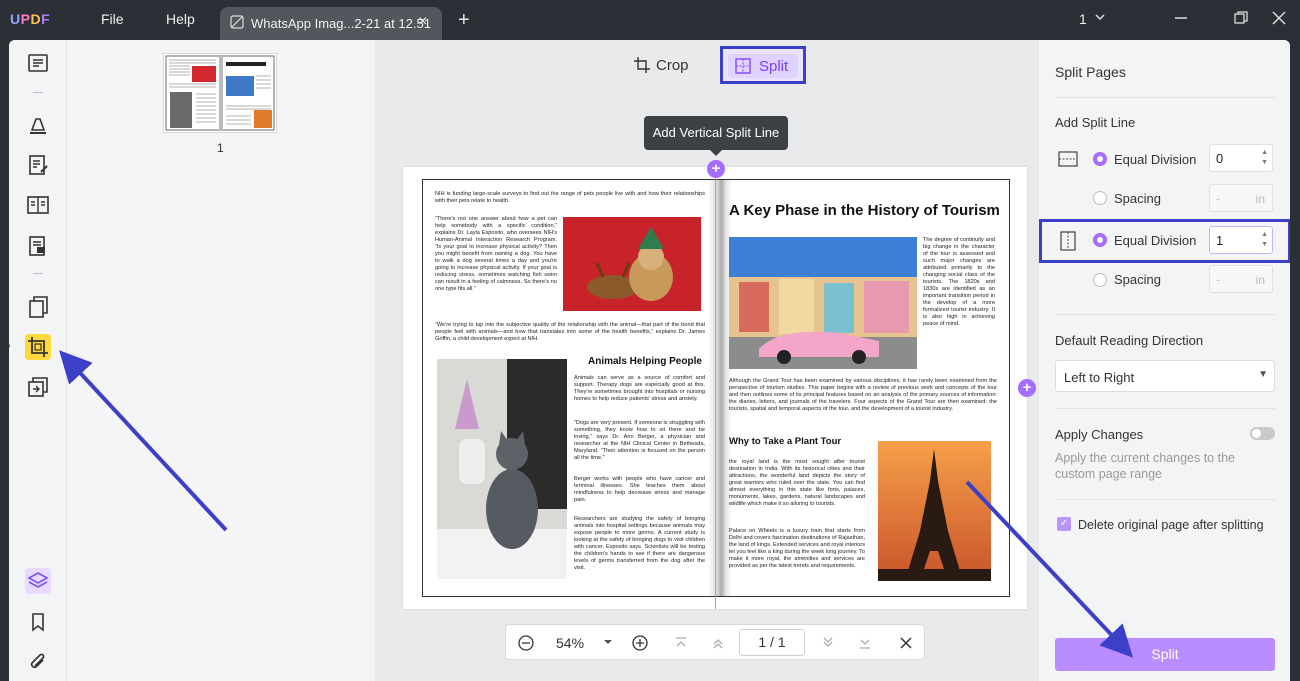 This screenshot has height=681, width=1300. Describe the element at coordinates (1100, 198) in the screenshot. I see `horizontal-spacing-radio` at that location.